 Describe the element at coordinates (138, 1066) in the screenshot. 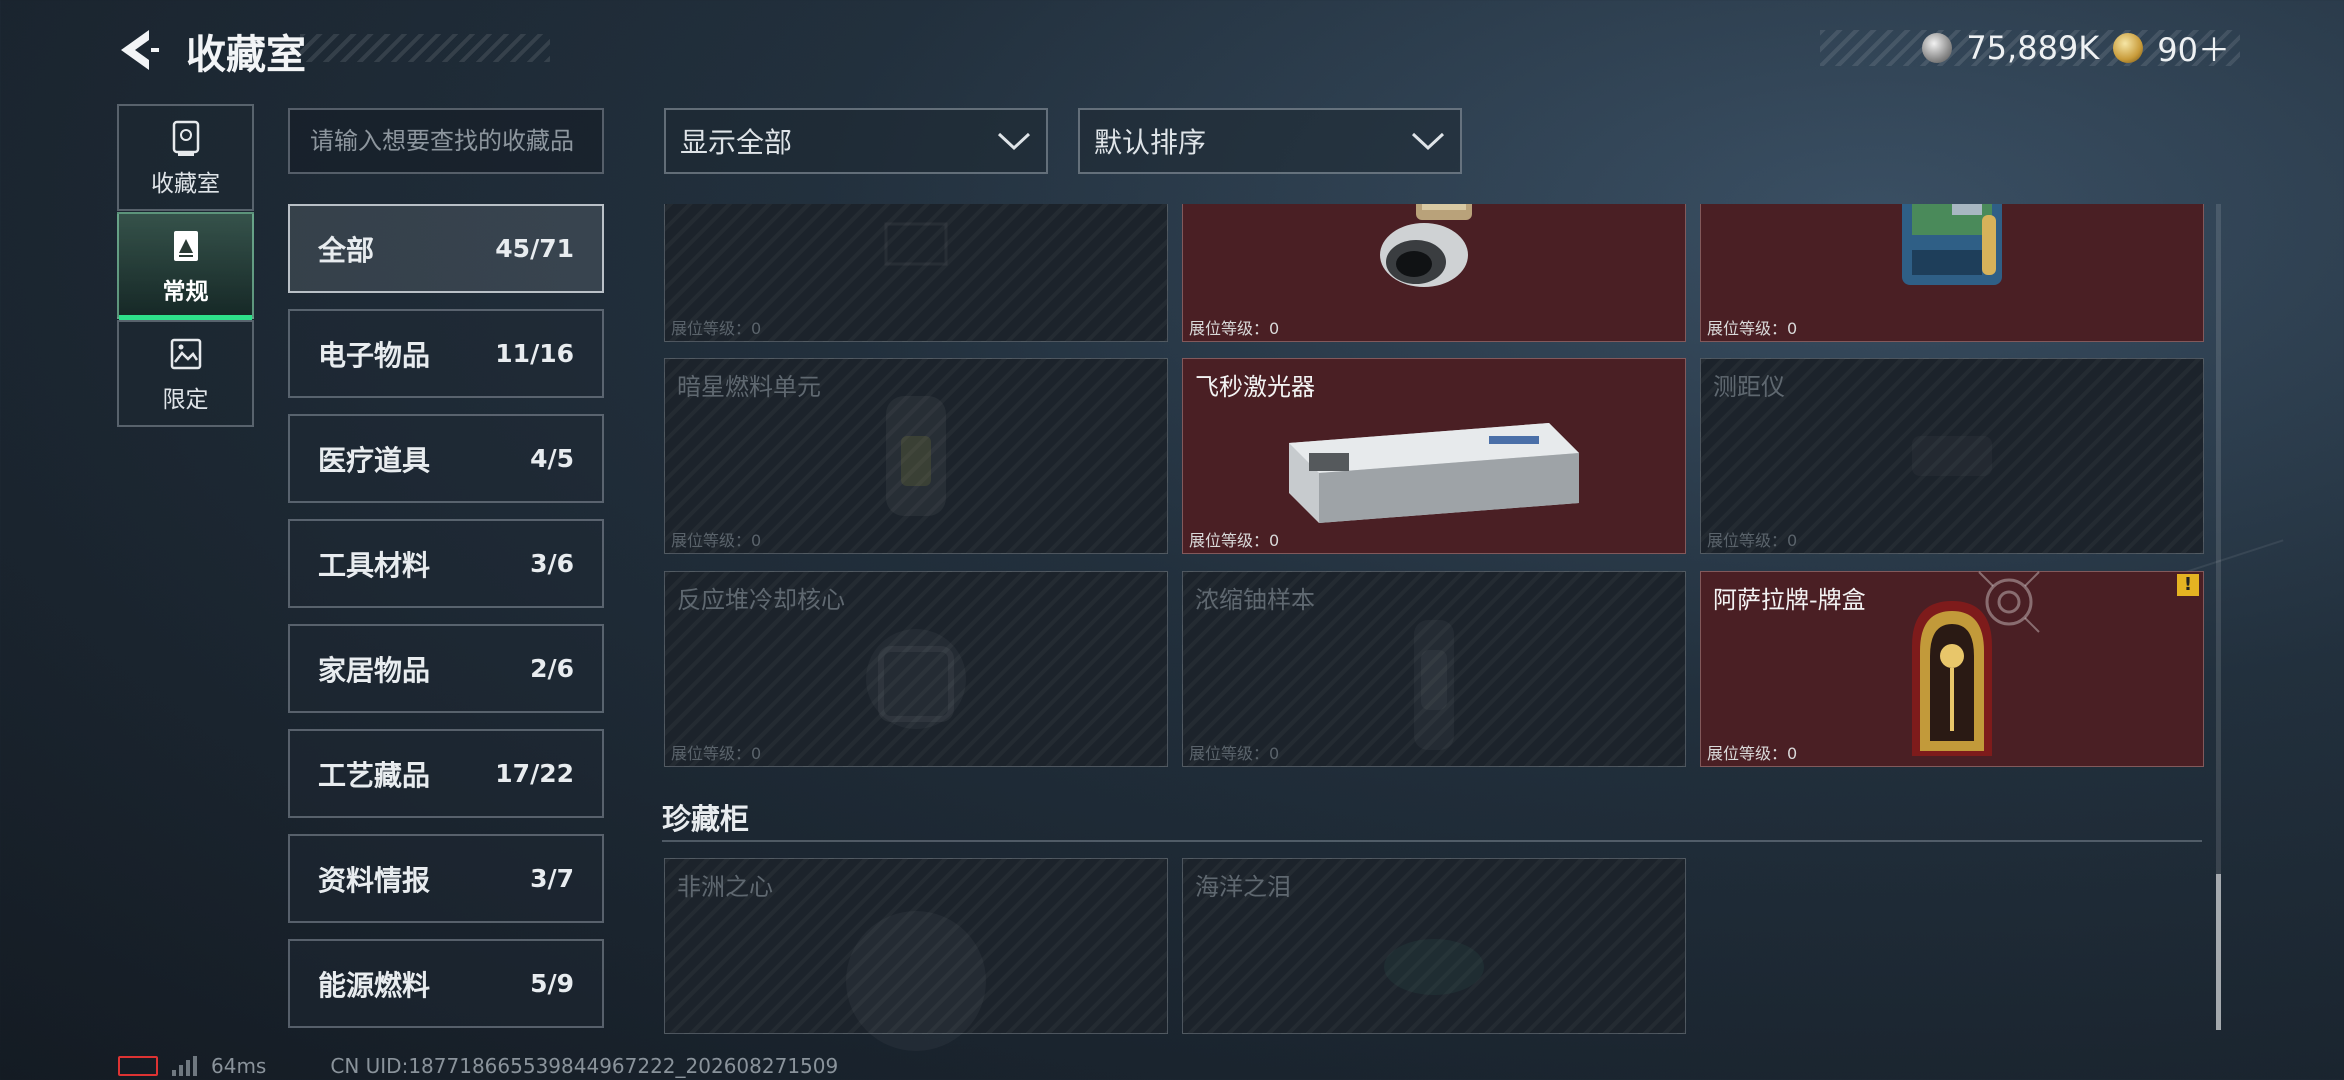

I see `battery-icon` at that location.